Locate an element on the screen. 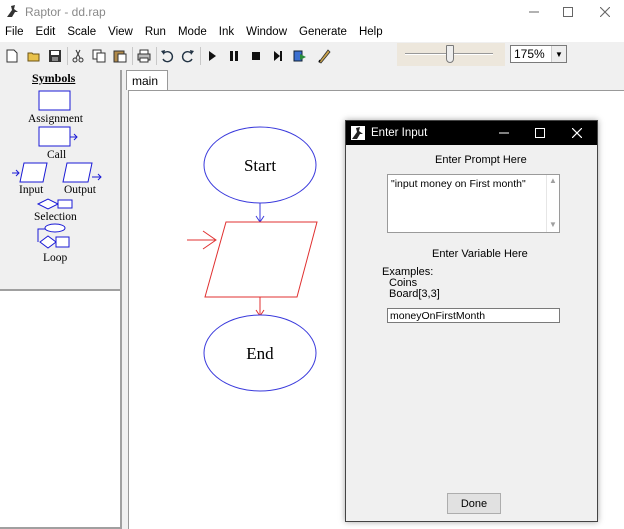  menu-run: Run is located at coordinates (156, 33).